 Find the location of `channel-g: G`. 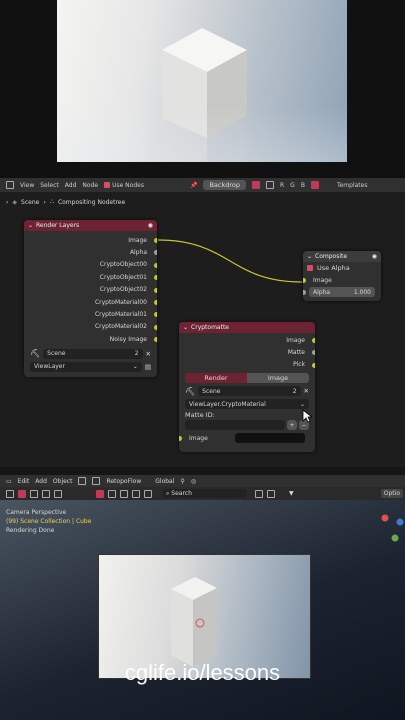

channel-g: G is located at coordinates (292, 185).